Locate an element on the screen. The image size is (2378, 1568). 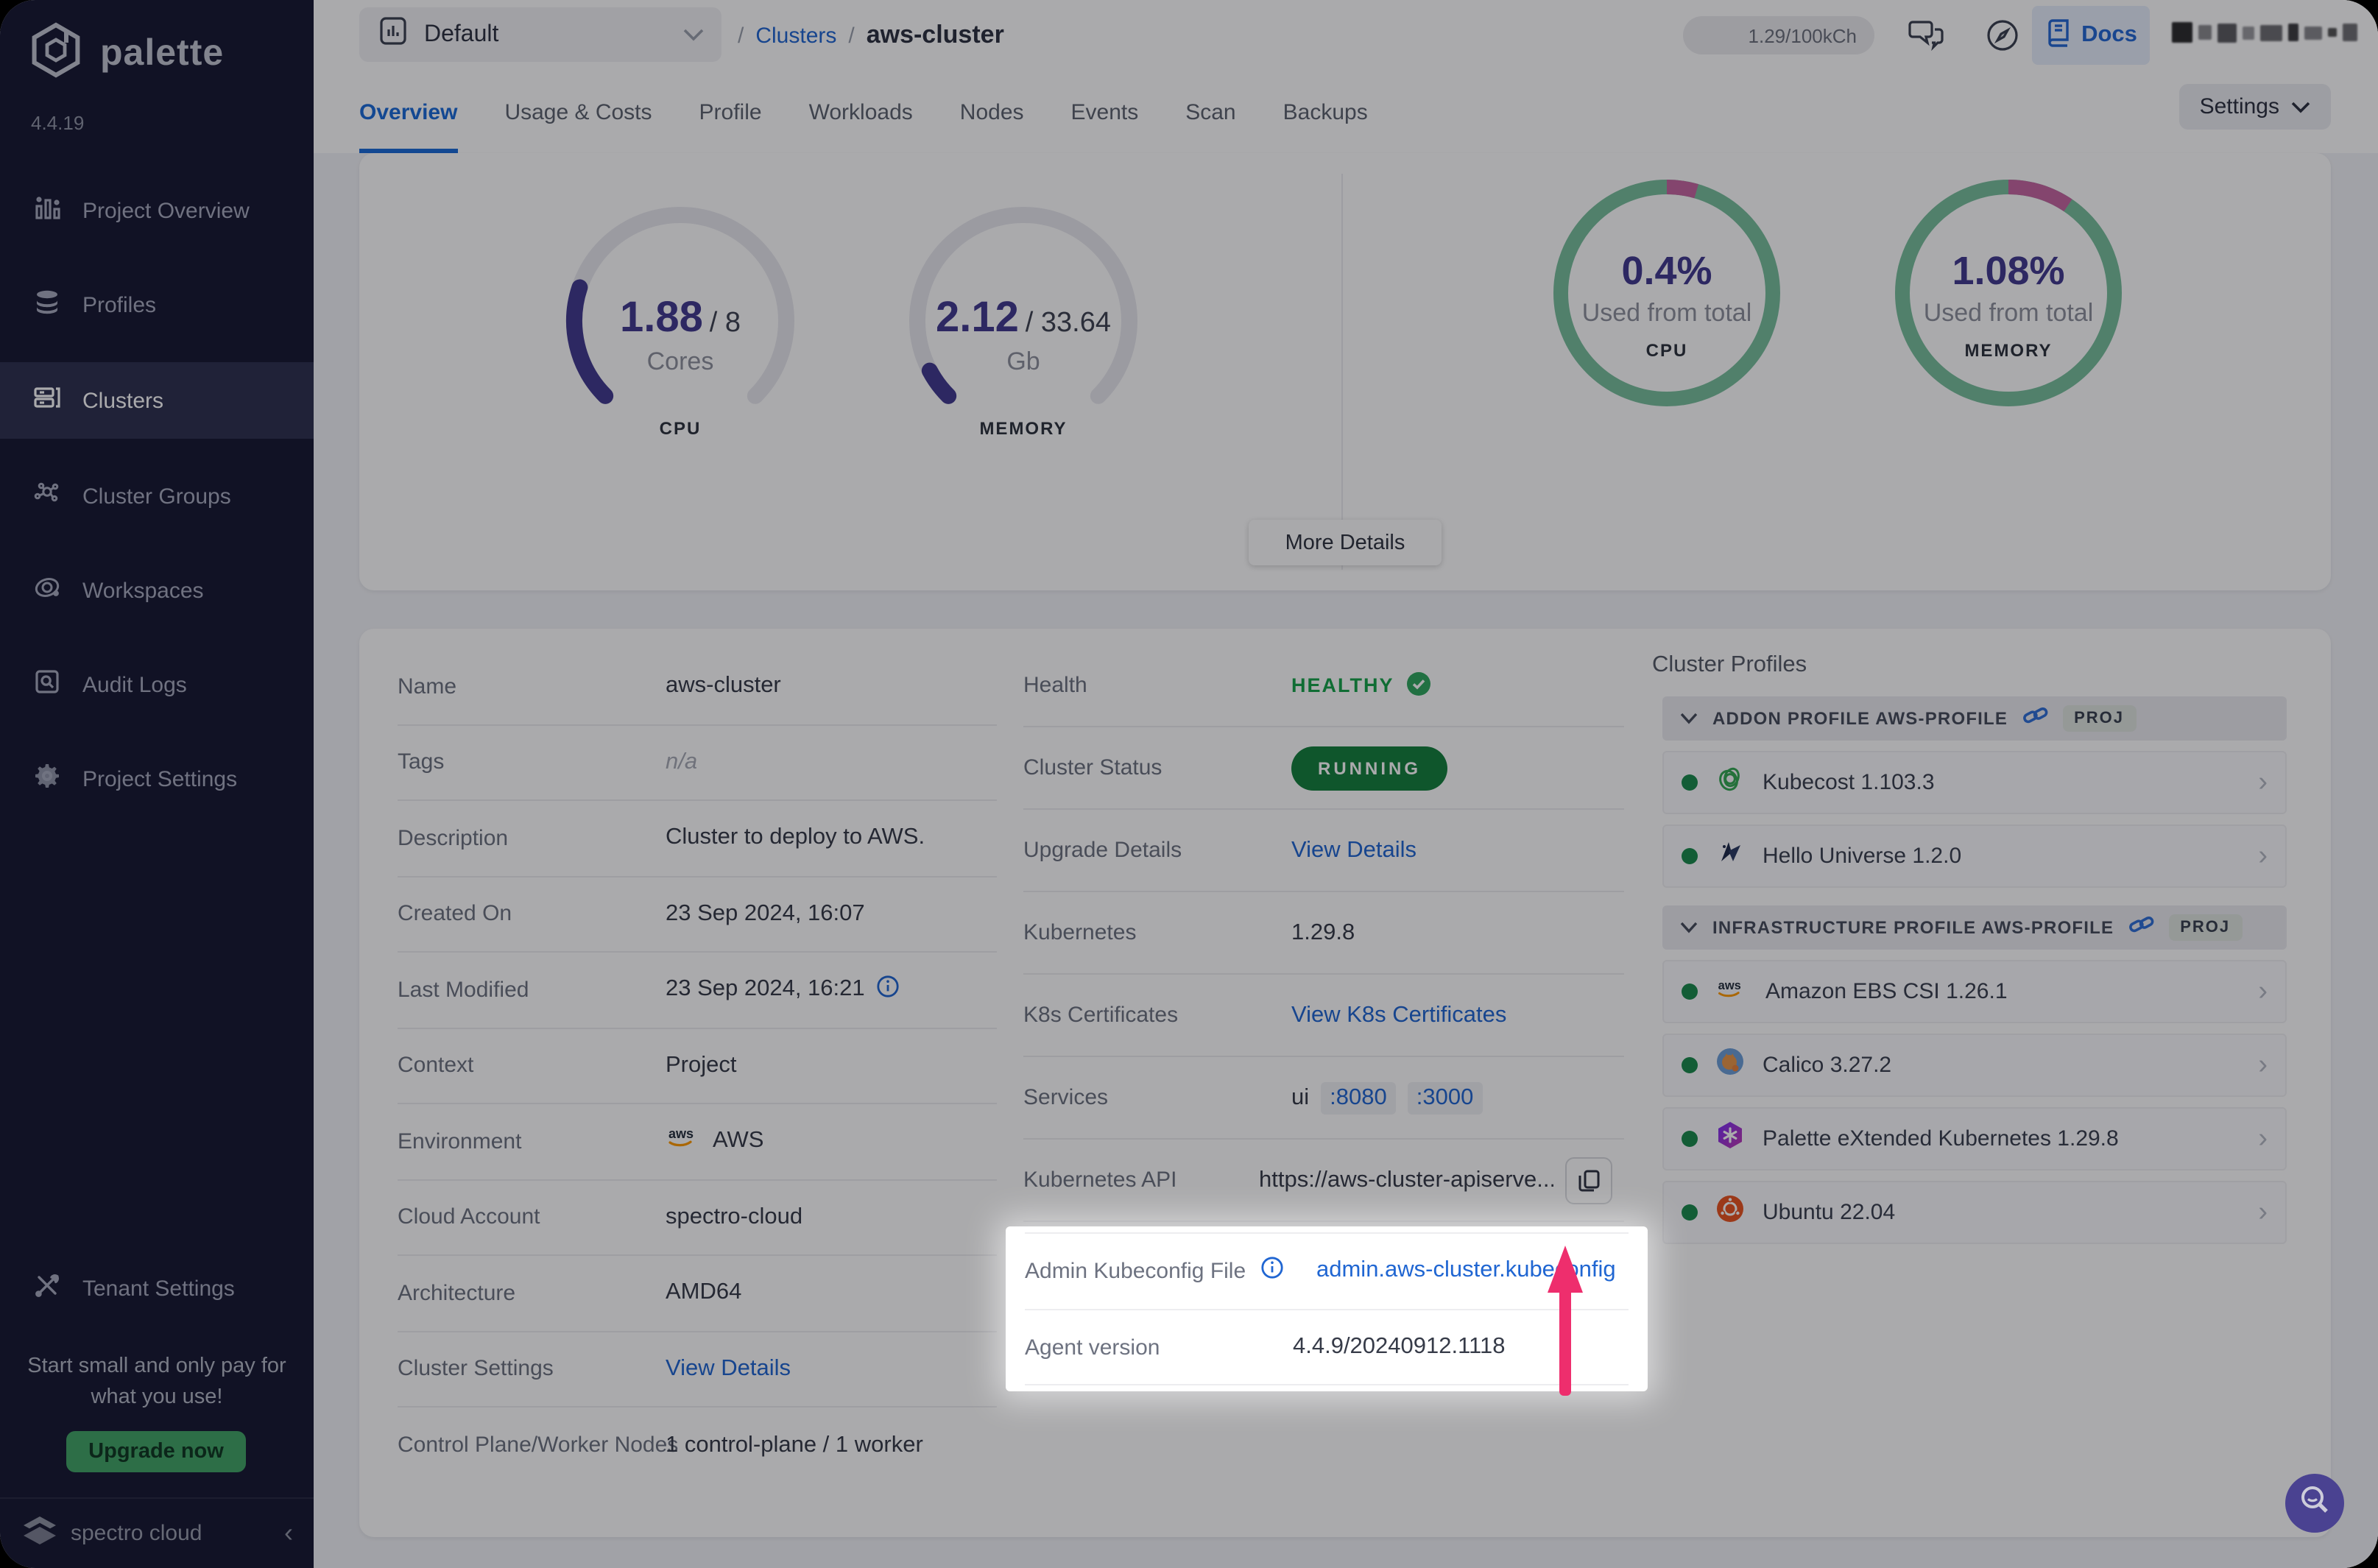
info-icon is located at coordinates (1272, 1271).